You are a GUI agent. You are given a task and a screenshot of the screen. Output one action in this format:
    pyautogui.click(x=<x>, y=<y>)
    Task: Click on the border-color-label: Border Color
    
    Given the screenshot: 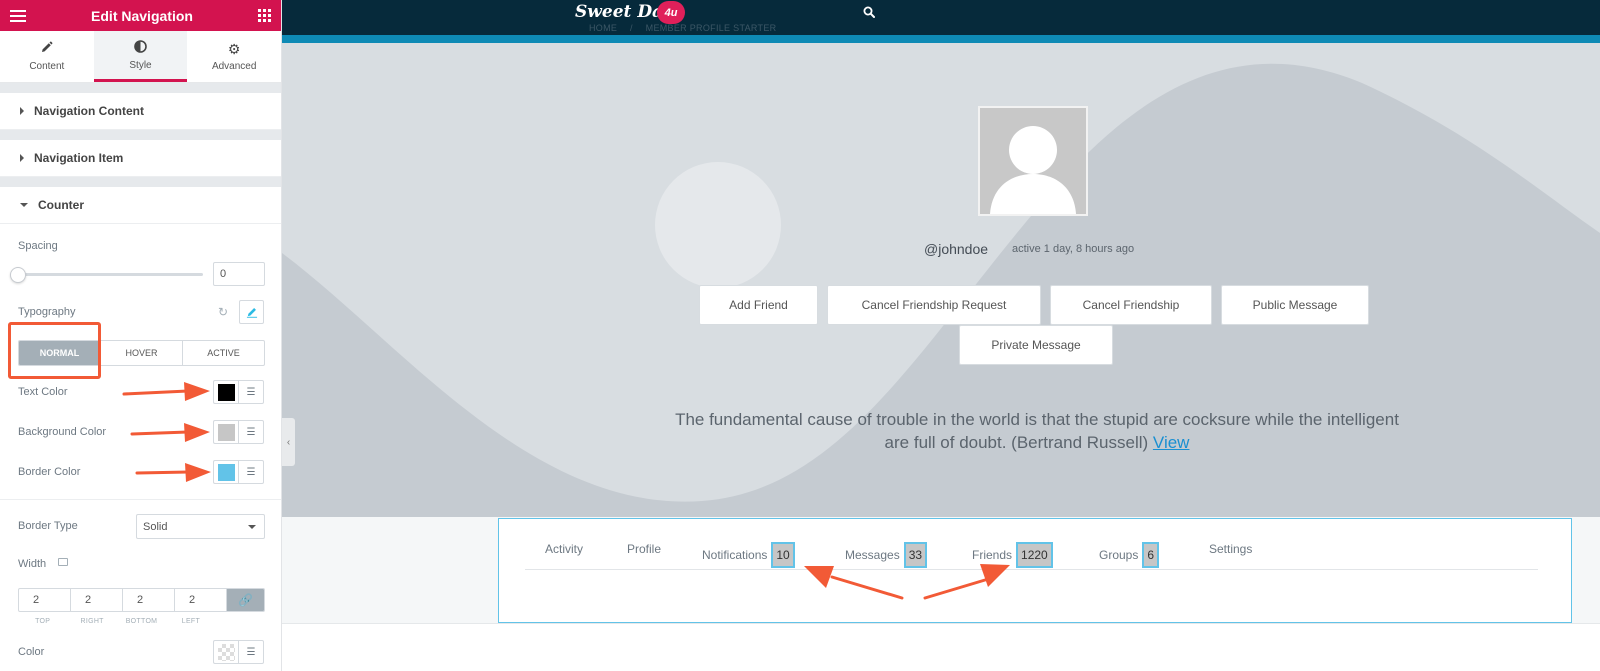 What is the action you would take?
    pyautogui.click(x=49, y=472)
    